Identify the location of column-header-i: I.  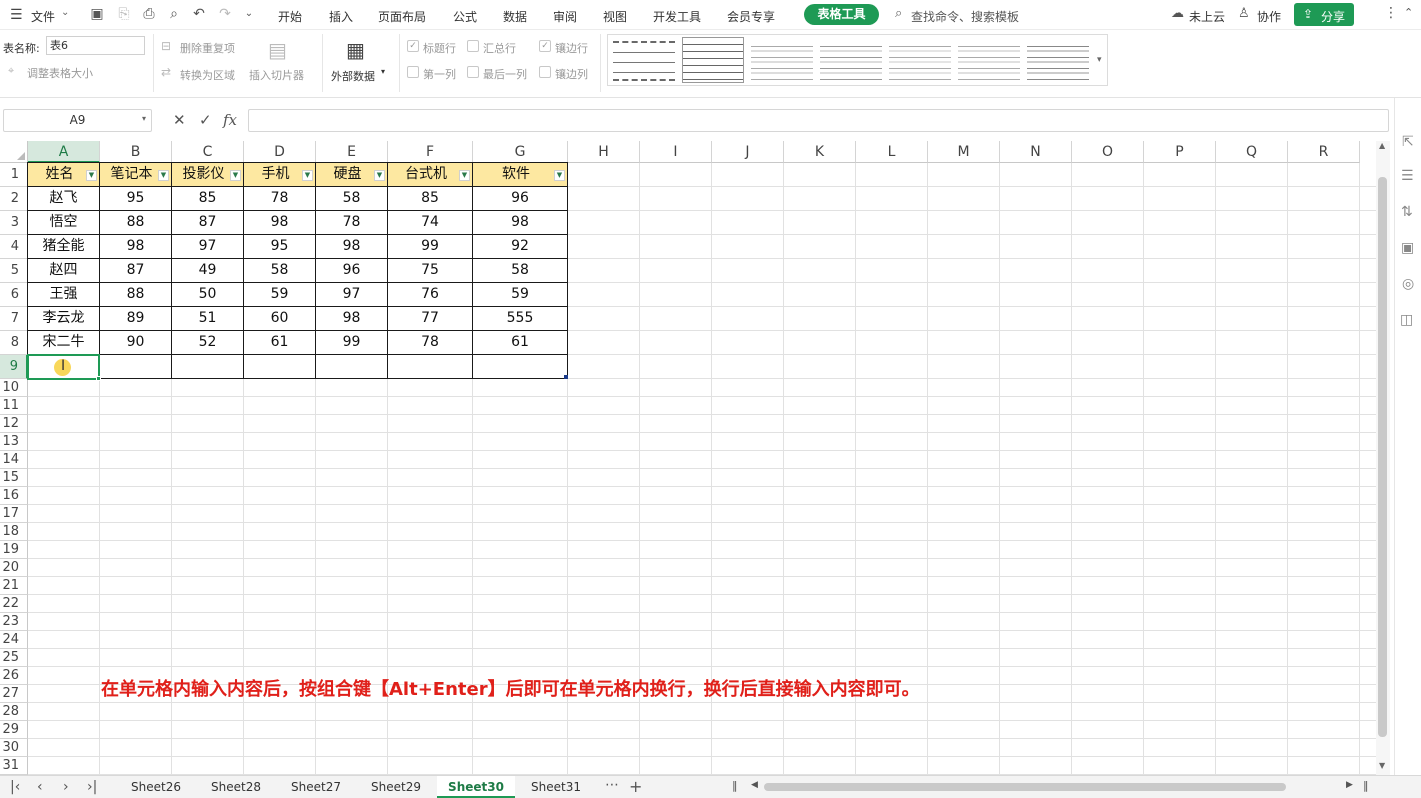
(676, 152).